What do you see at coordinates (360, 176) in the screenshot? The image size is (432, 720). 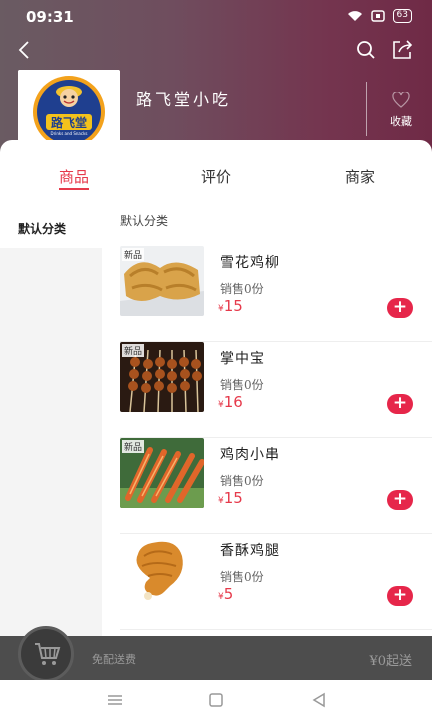 I see `tab-merchant: 商家` at bounding box center [360, 176].